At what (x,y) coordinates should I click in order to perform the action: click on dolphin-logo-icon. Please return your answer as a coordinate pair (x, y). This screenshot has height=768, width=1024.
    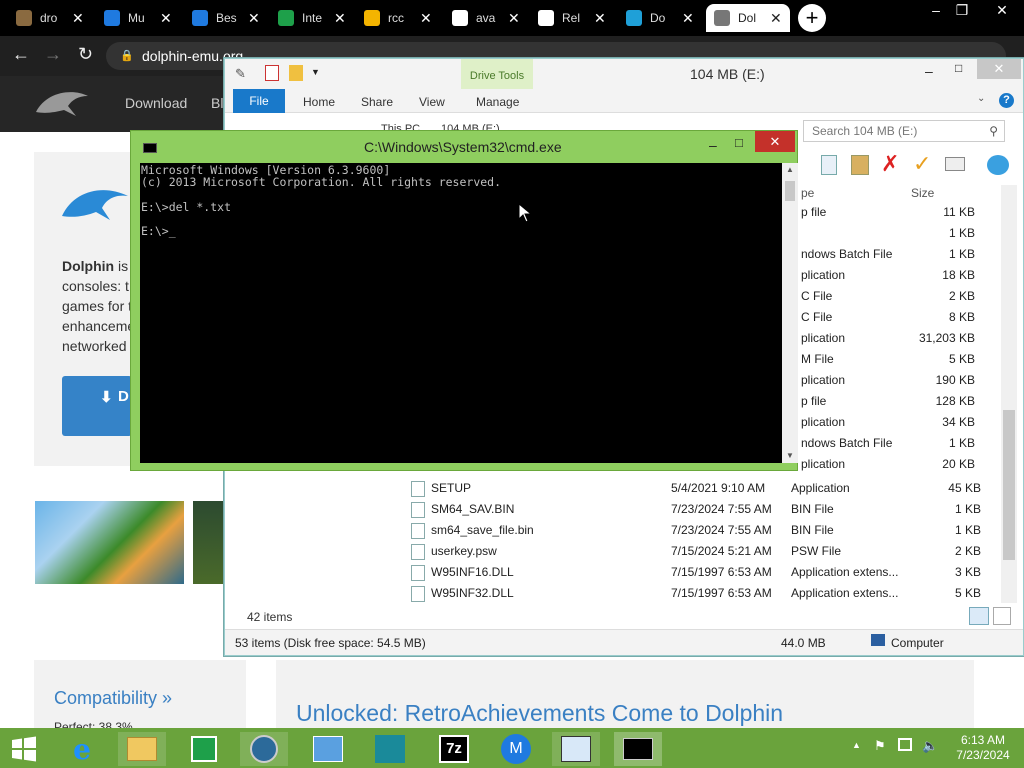
    Looking at the image, I should click on (62, 104).